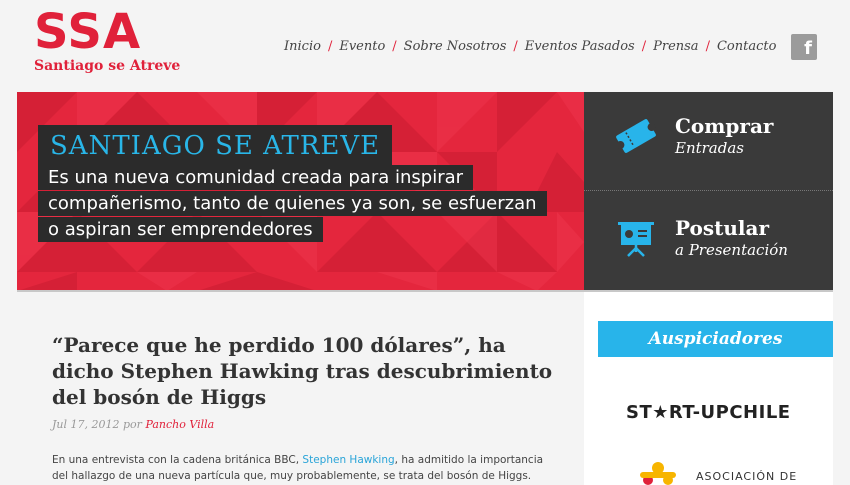 This screenshot has width=850, height=485. What do you see at coordinates (709, 148) in the screenshot?
I see `buy-subtitle: Entradas` at bounding box center [709, 148].